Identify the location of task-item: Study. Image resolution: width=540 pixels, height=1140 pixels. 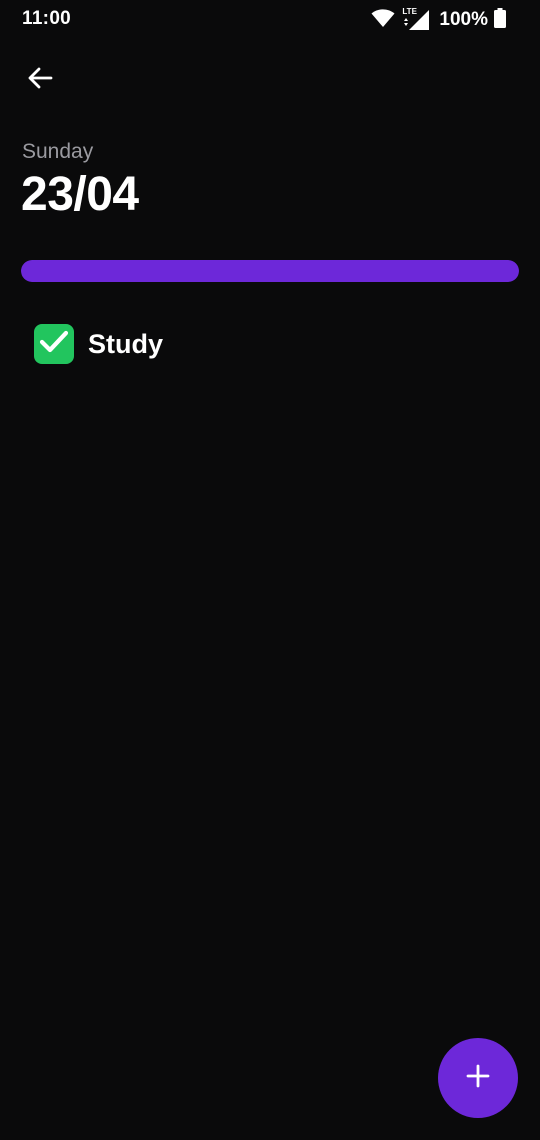
(98, 344).